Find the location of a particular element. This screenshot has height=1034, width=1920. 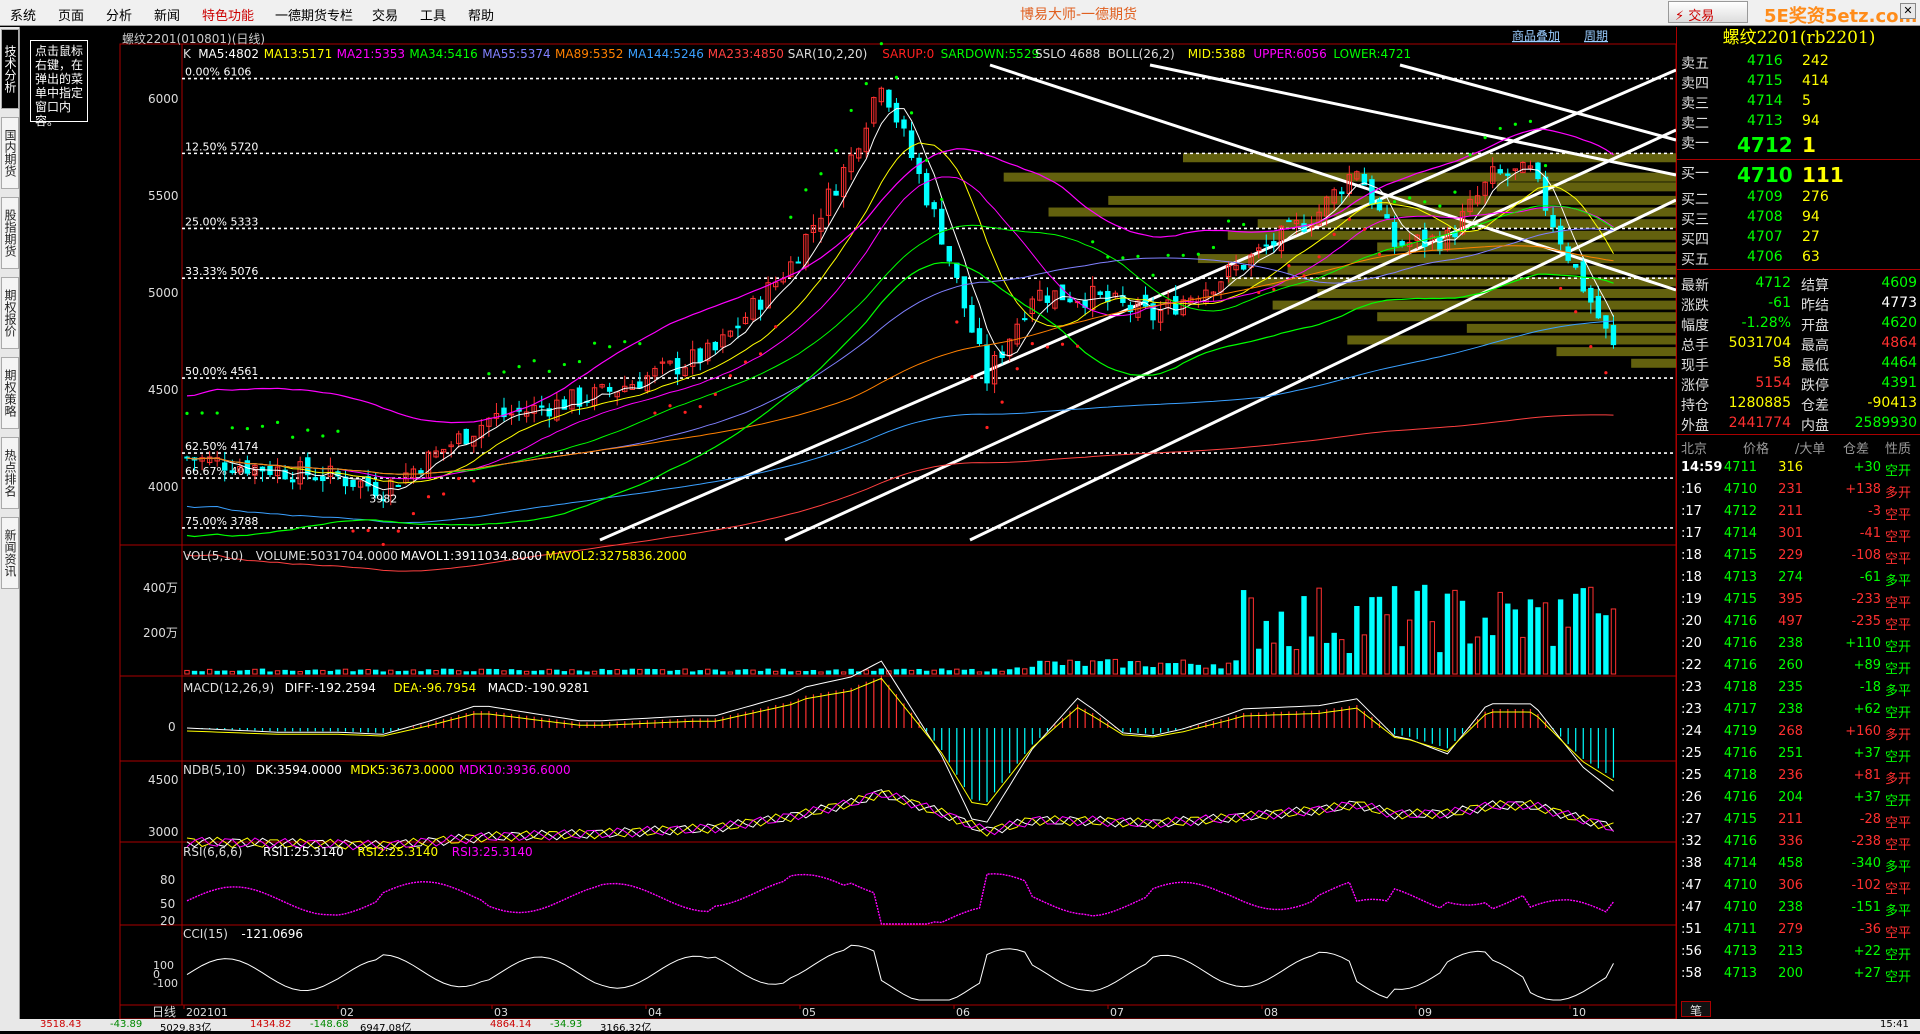

quote-label: 涨停 is located at coordinates (1695, 386).